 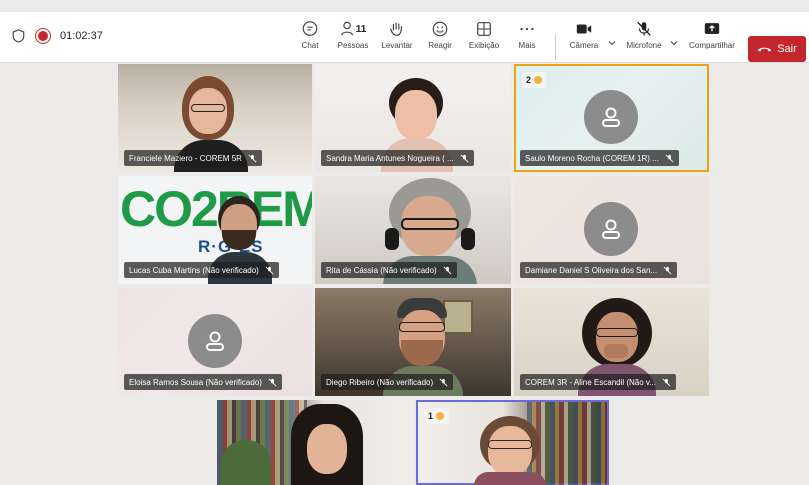 I want to click on chat-icon, so click(x=310, y=28).